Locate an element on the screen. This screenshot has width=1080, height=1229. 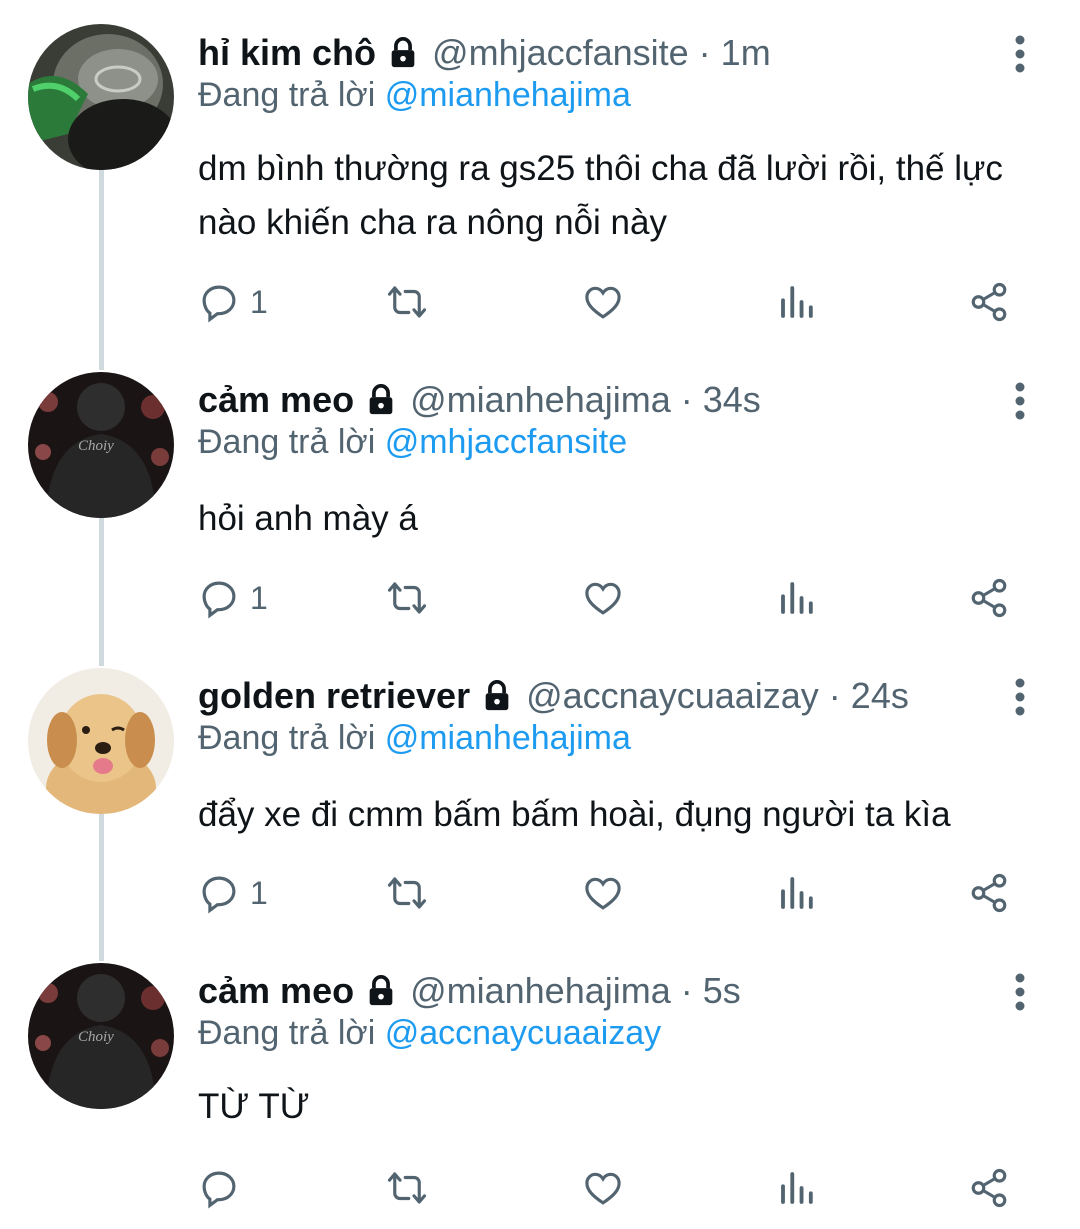
tweet-text: TỪ TỪ is located at coordinates (623, 1107).